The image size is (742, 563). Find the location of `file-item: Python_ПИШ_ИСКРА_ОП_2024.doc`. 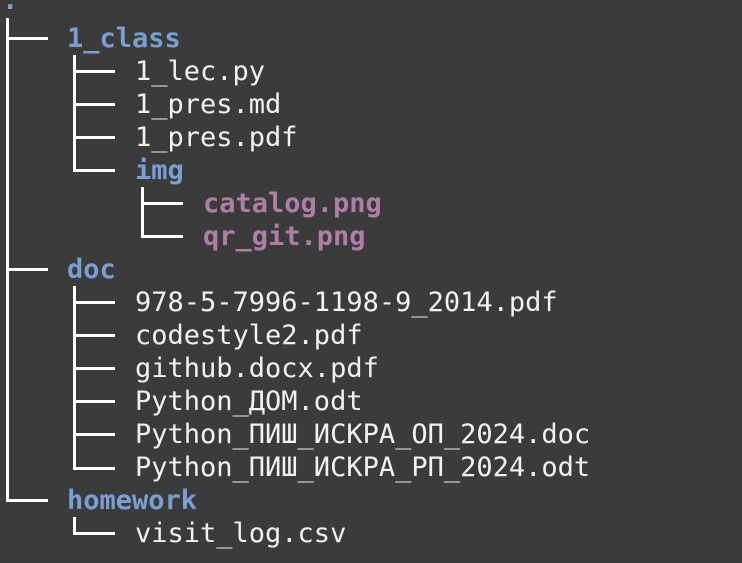

file-item: Python_ПИШ_ИСКРА_ОП_2024.doc is located at coordinates (362, 434).